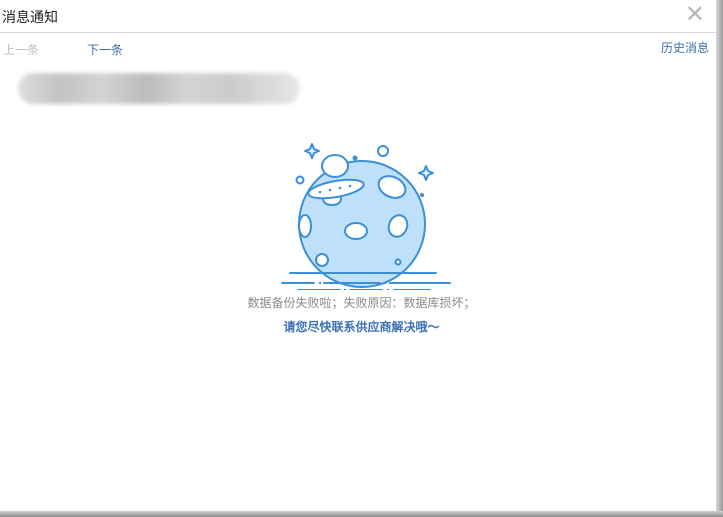 The width and height of the screenshot is (723, 517). What do you see at coordinates (361, 514) in the screenshot?
I see `dialog-shadow-bottom` at bounding box center [361, 514].